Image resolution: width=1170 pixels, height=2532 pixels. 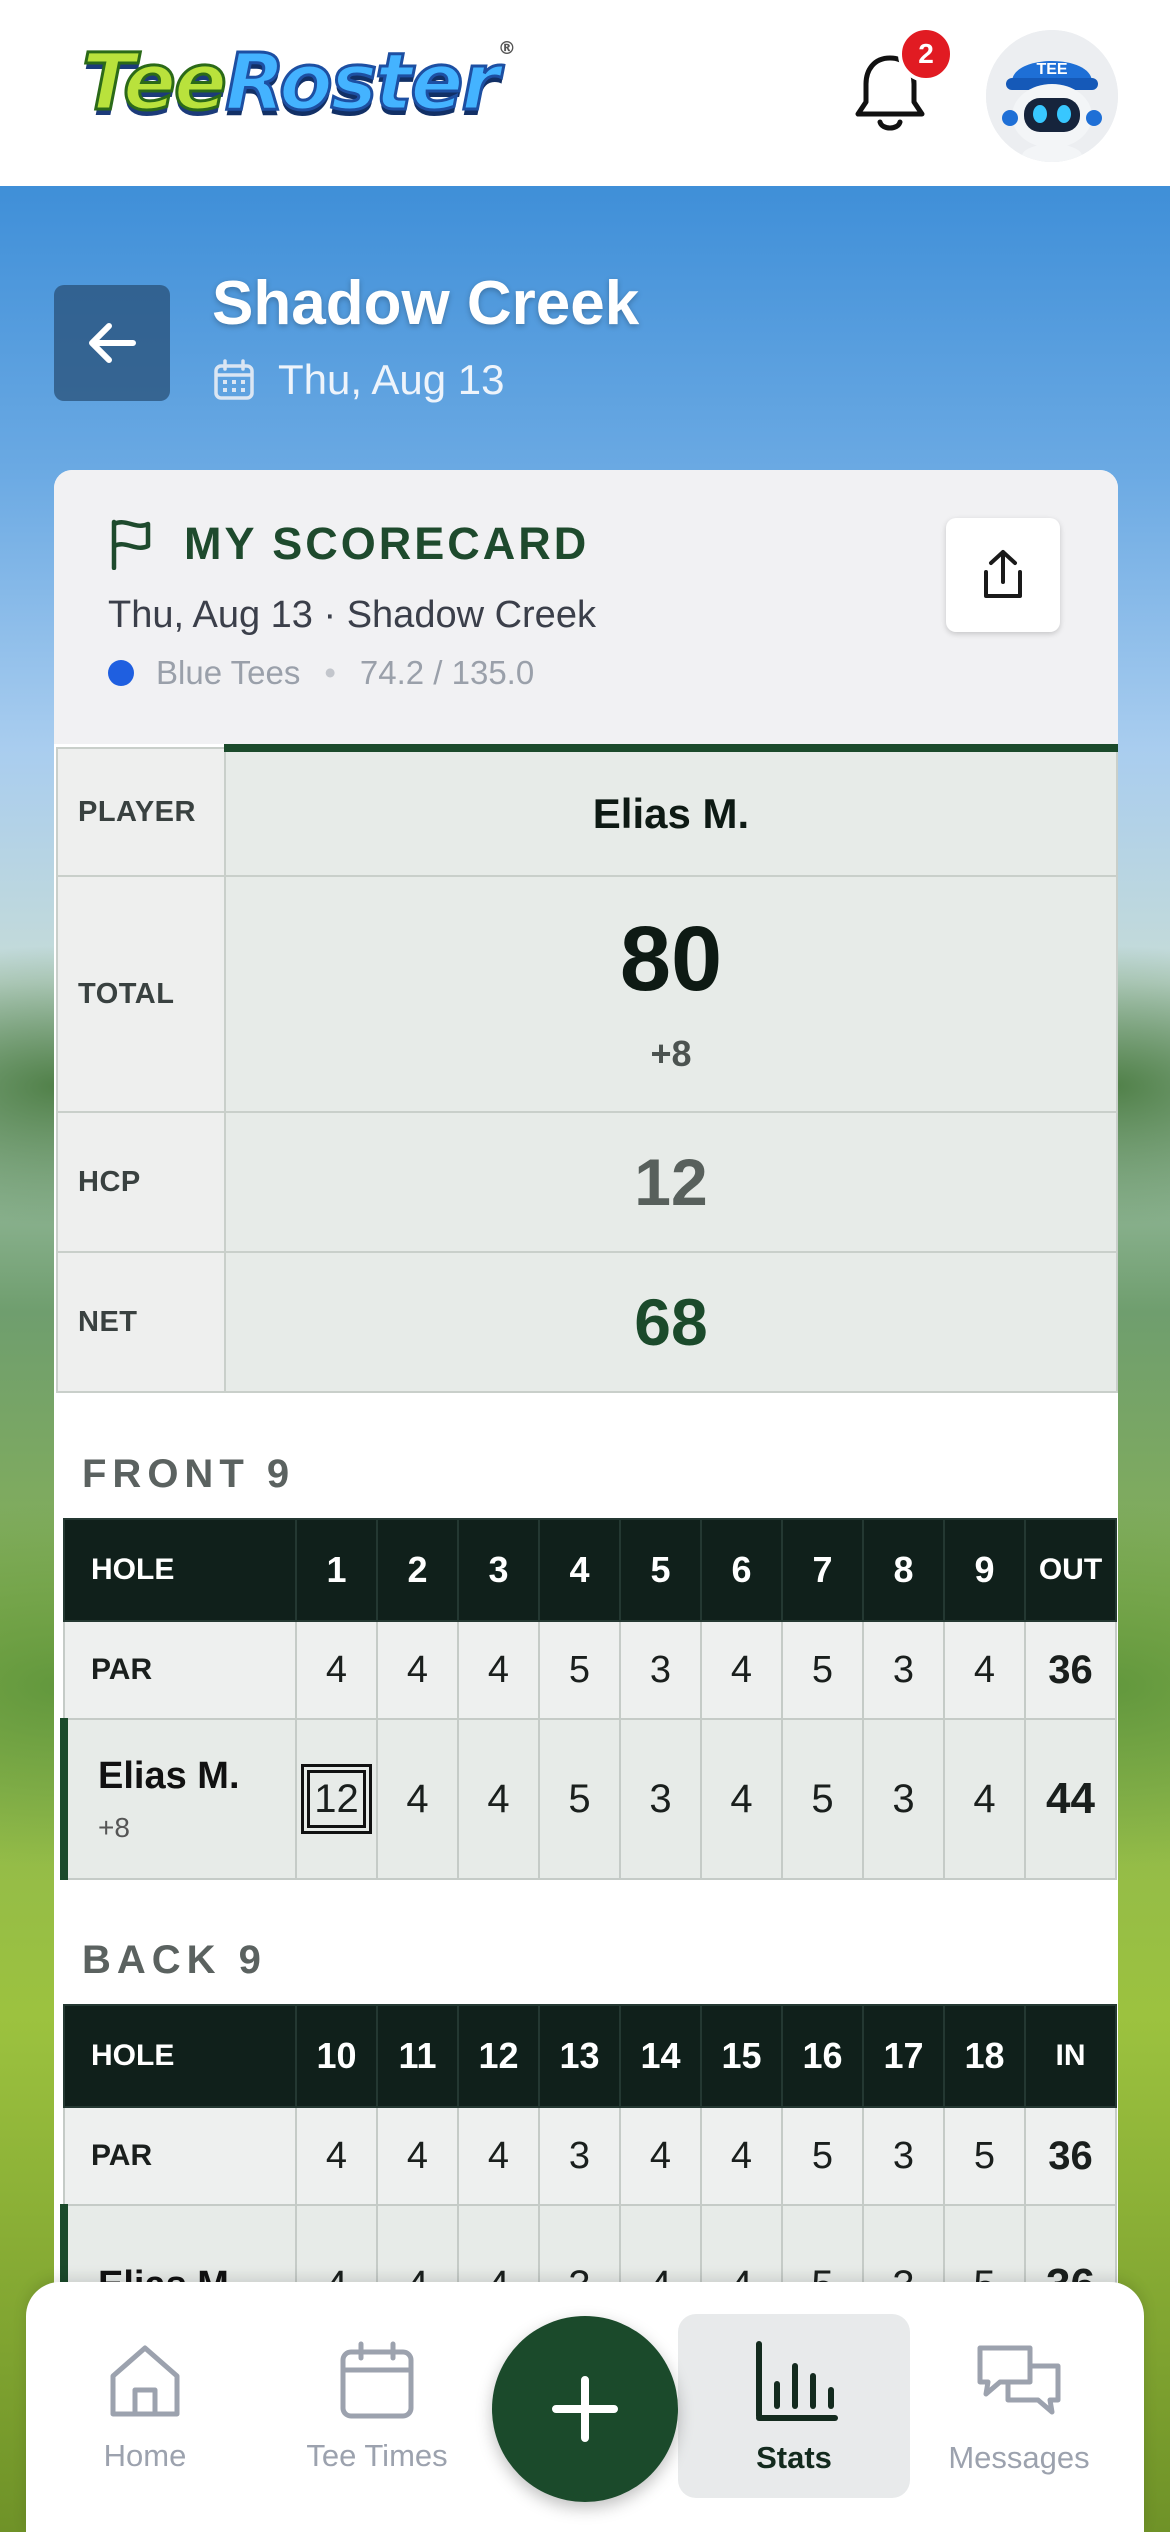 What do you see at coordinates (348, 544) in the screenshot?
I see `scorecard-title: MY SCORECARD` at bounding box center [348, 544].